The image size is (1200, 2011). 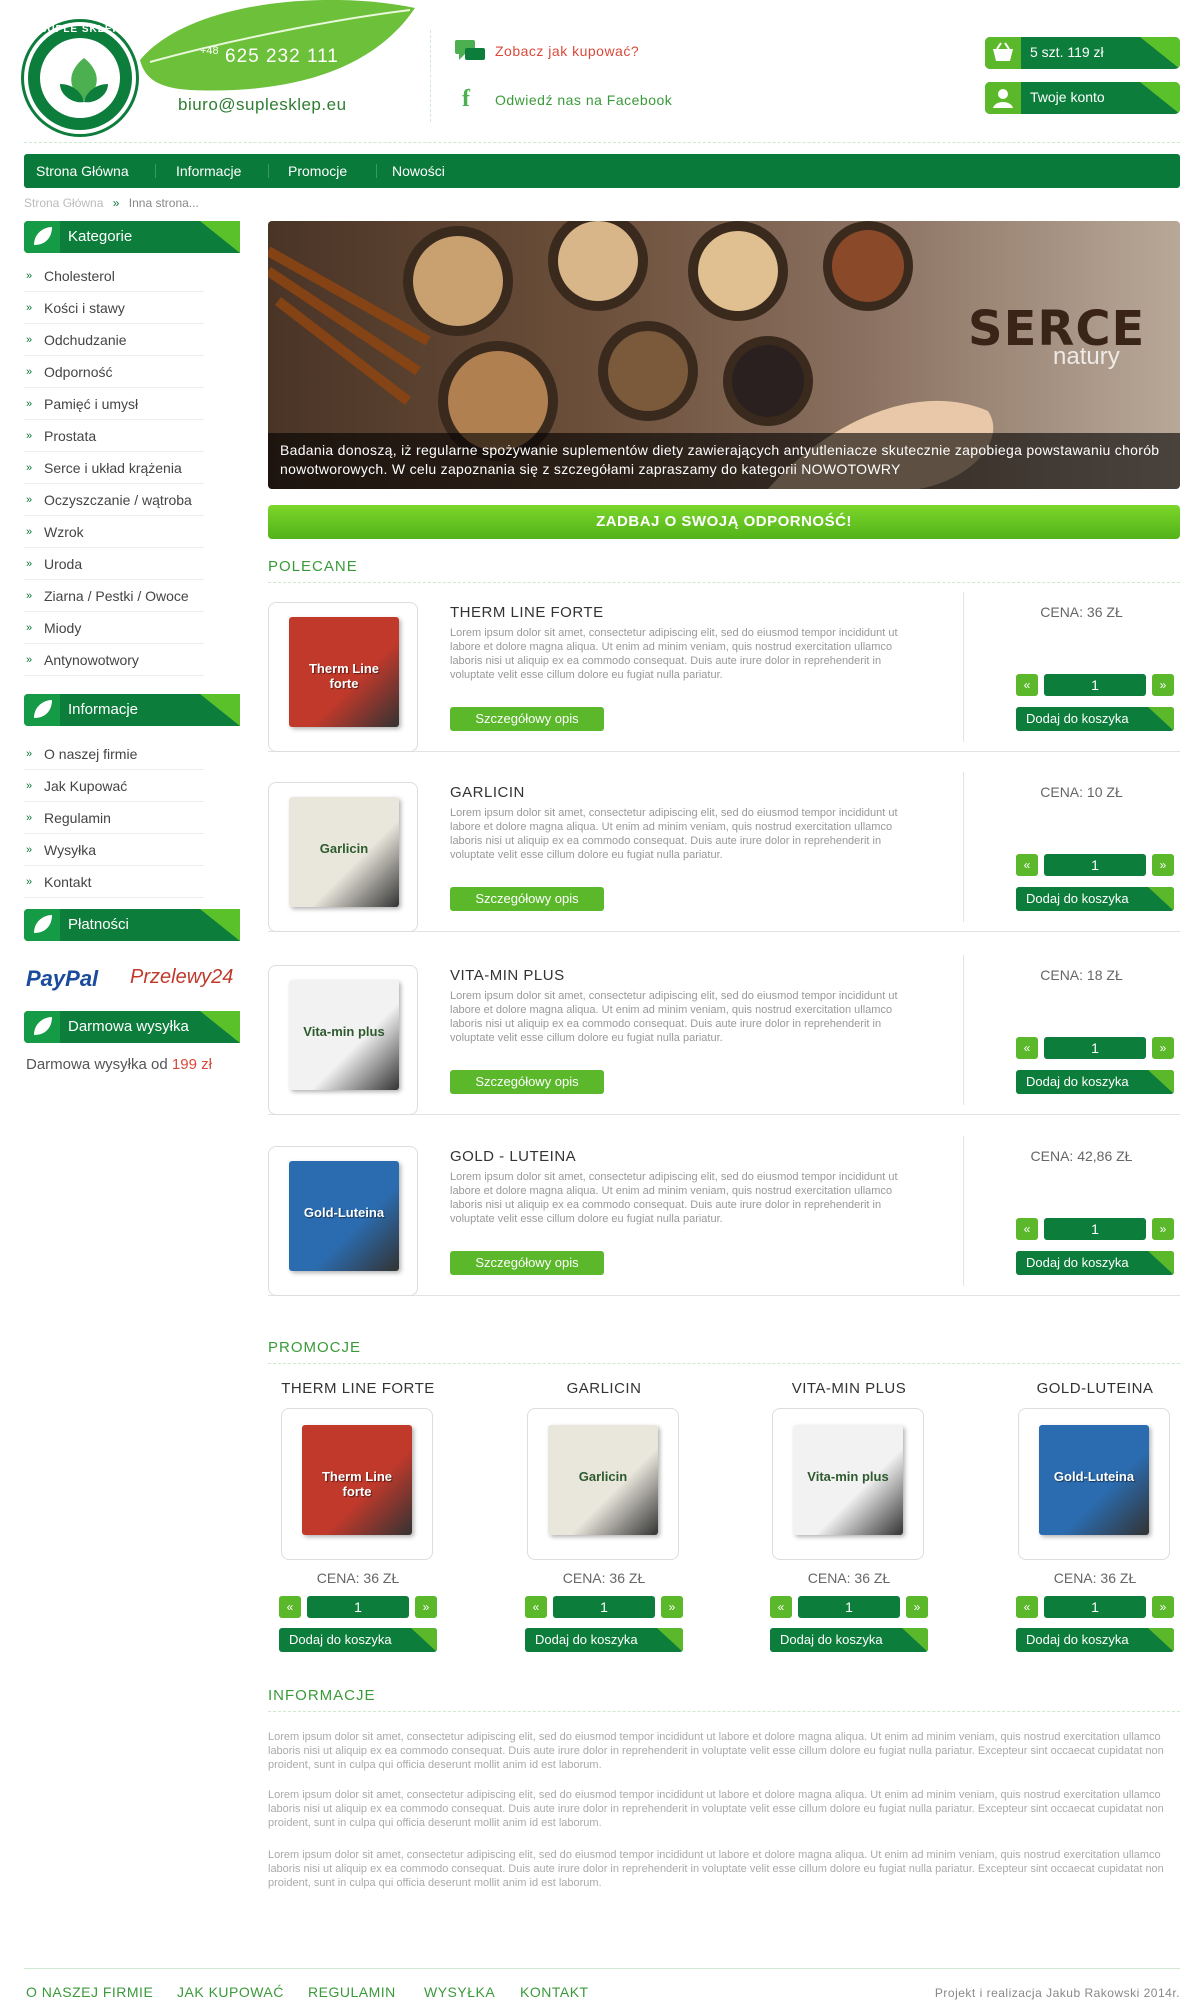 I want to click on promo-image: Vita-min plus, so click(x=848, y=1484).